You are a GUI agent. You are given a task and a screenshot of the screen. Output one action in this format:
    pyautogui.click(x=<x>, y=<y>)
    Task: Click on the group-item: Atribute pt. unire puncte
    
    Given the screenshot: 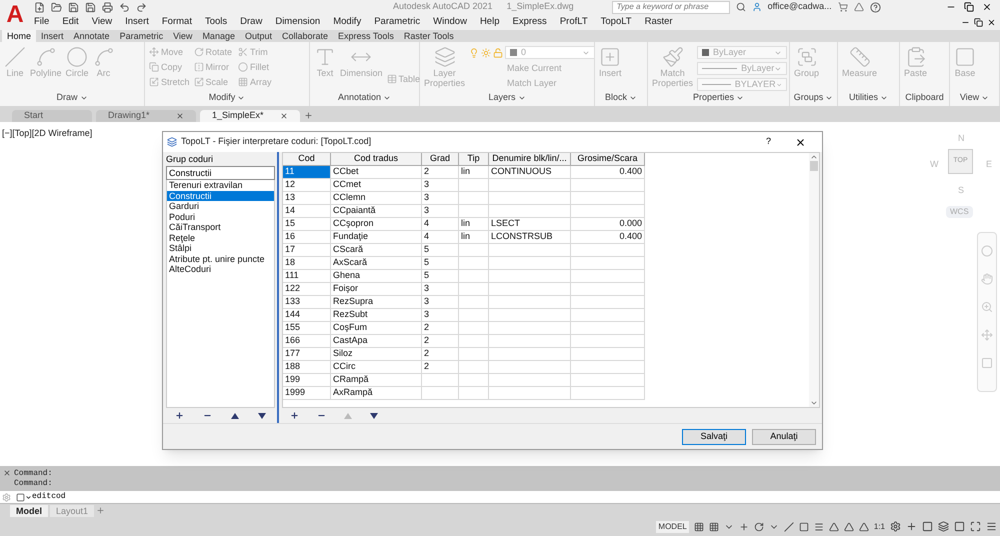 What is the action you would take?
    pyautogui.click(x=220, y=259)
    